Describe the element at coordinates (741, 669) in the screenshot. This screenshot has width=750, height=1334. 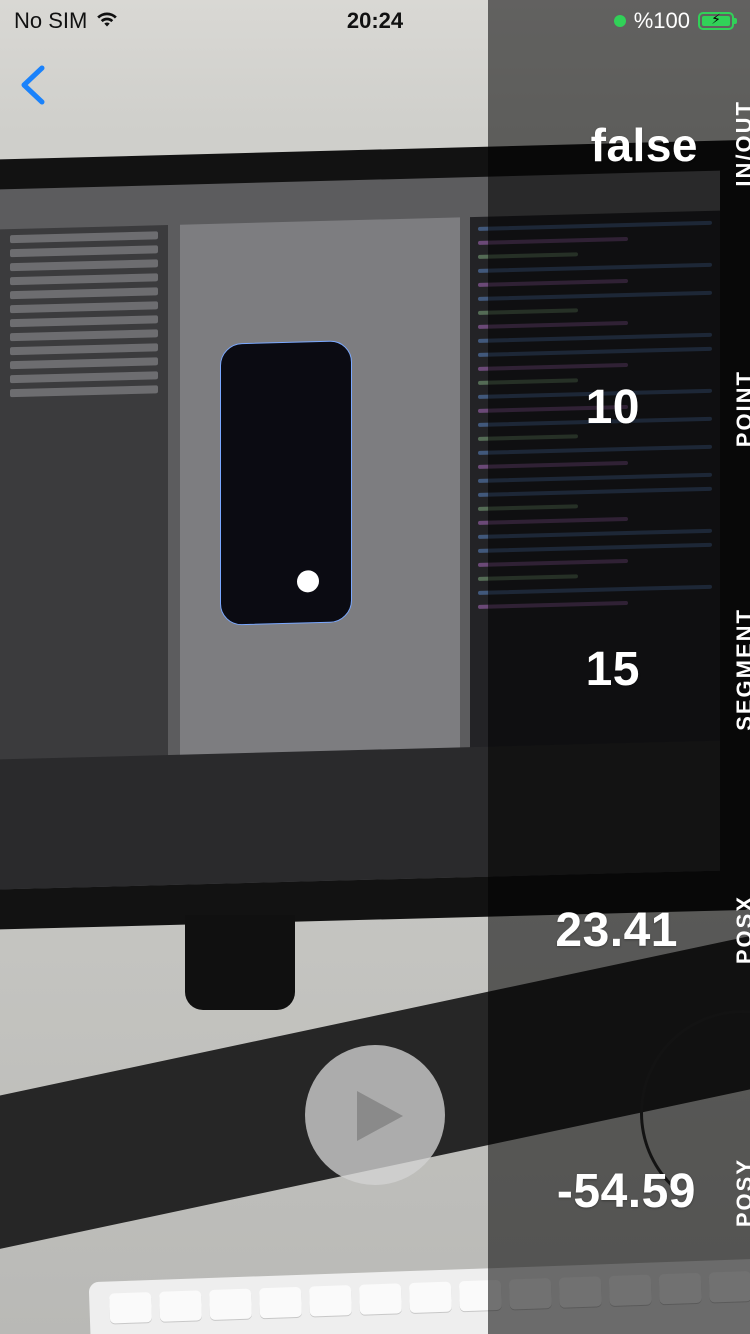
I see `metric-label-segment: SEGMENT` at that location.